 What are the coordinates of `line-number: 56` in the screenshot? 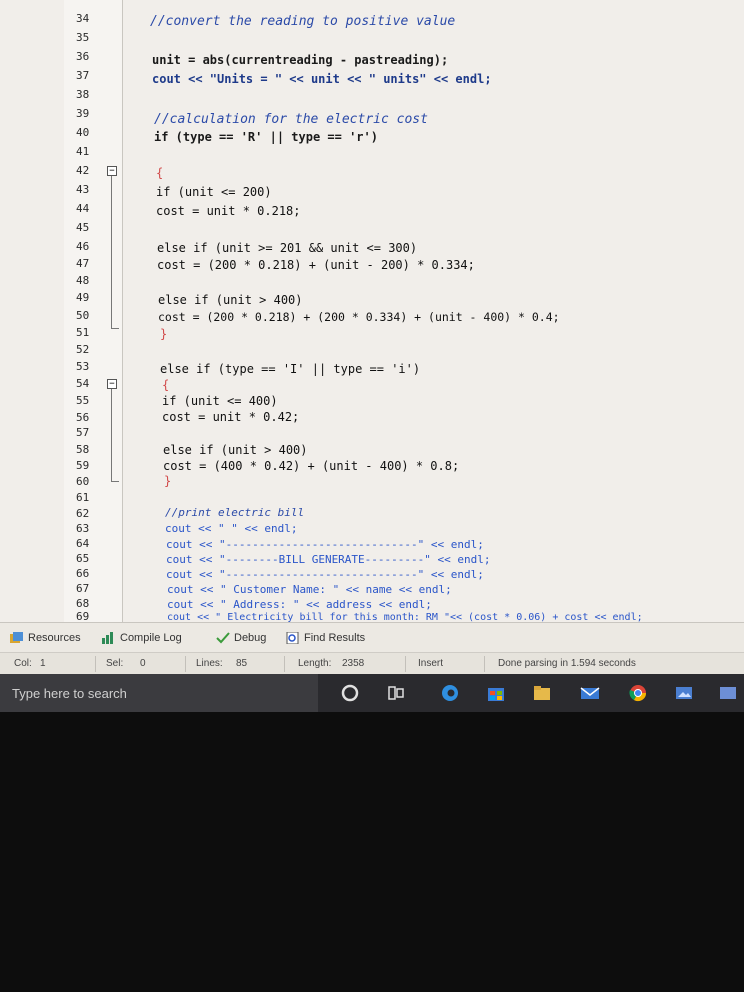 It's located at (83, 417).